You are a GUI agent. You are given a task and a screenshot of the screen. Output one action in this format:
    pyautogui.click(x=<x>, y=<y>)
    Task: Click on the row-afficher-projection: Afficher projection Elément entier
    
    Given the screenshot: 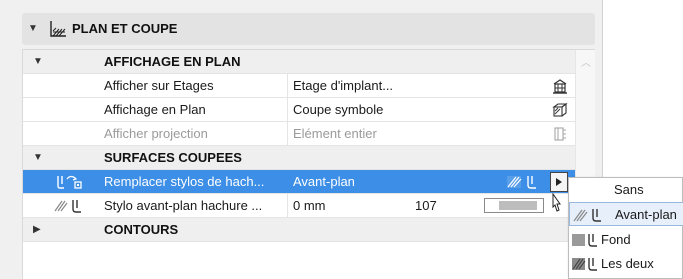 What is the action you would take?
    pyautogui.click(x=299, y=134)
    